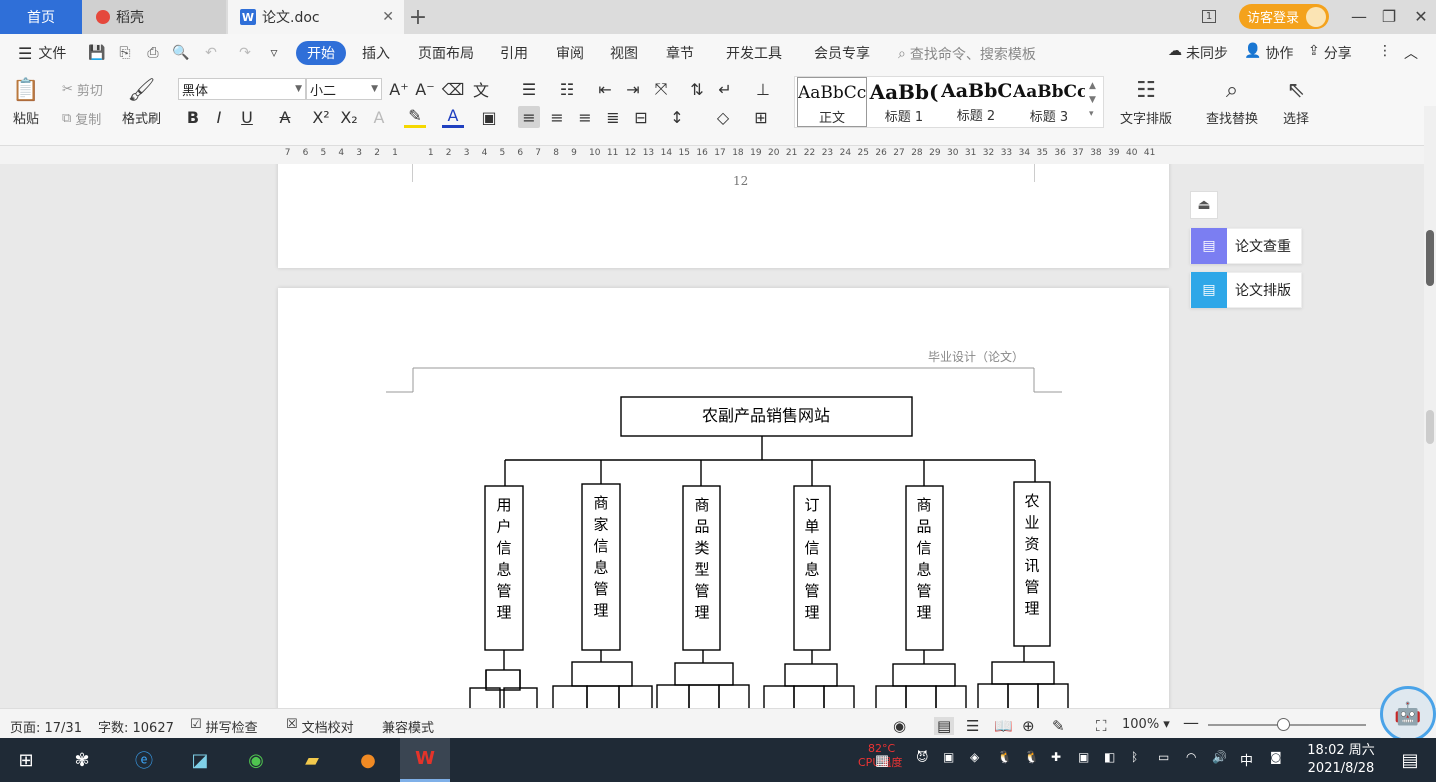 Image resolution: width=1436 pixels, height=782 pixels. I want to click on grow-font-icon: A⁺, so click(399, 89).